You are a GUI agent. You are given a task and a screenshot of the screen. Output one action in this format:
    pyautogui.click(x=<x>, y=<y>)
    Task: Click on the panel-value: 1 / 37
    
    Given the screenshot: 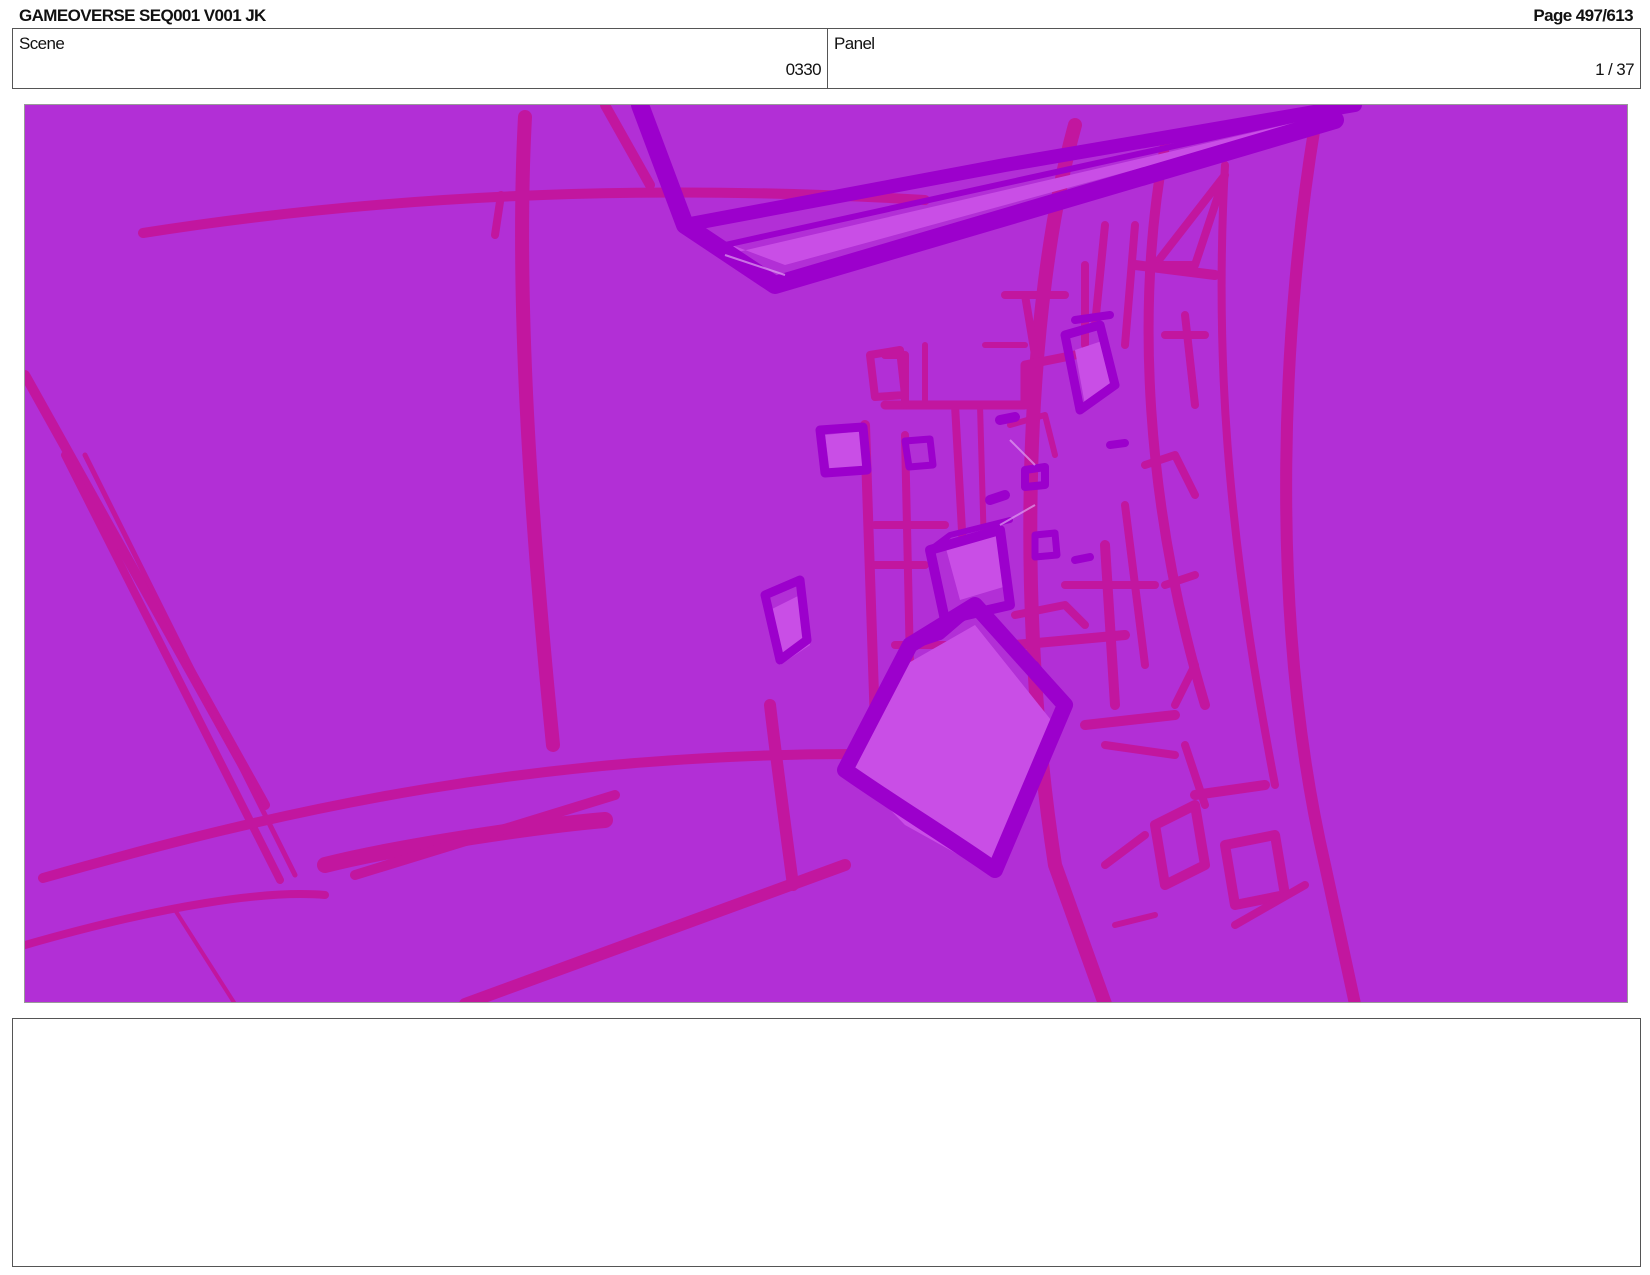 What is the action you would take?
    pyautogui.click(x=1615, y=69)
    